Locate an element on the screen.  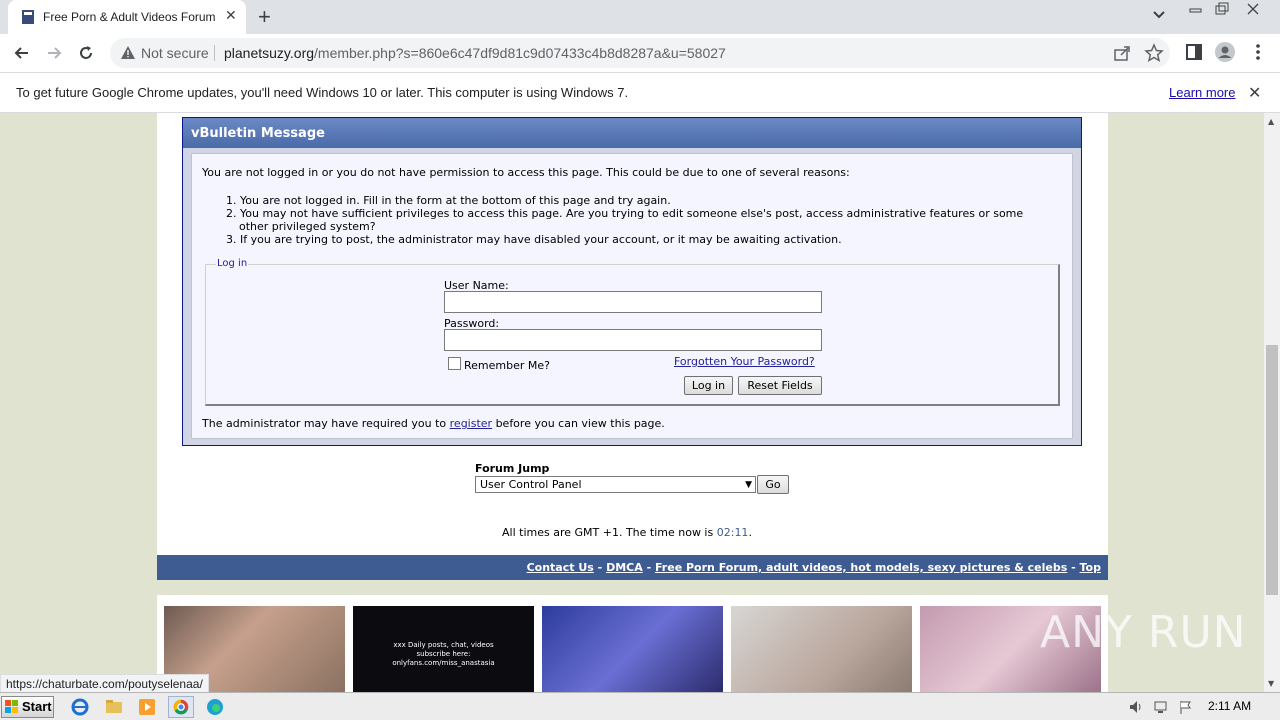
tab-search-chevron-icon is located at coordinates (1159, 15).